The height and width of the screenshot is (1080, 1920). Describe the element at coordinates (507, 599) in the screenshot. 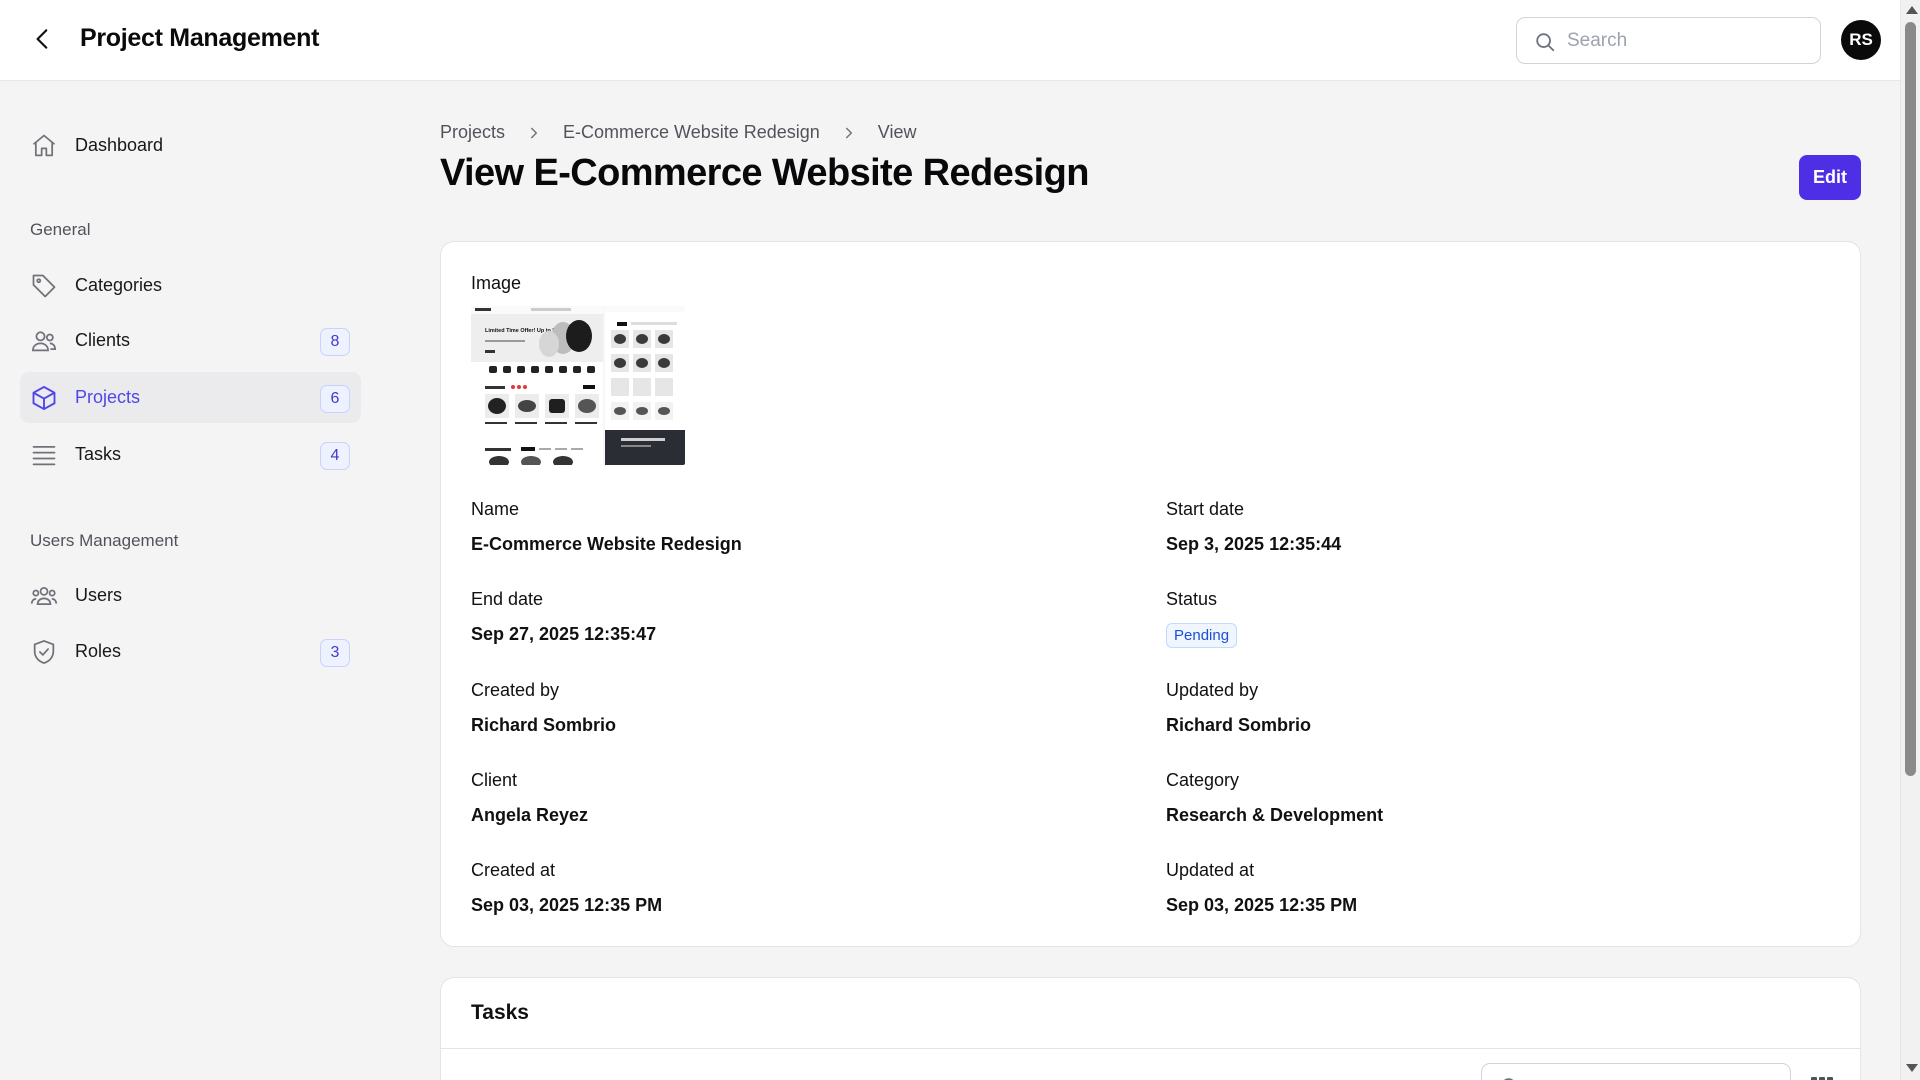

I see `end-date-label: End date` at that location.